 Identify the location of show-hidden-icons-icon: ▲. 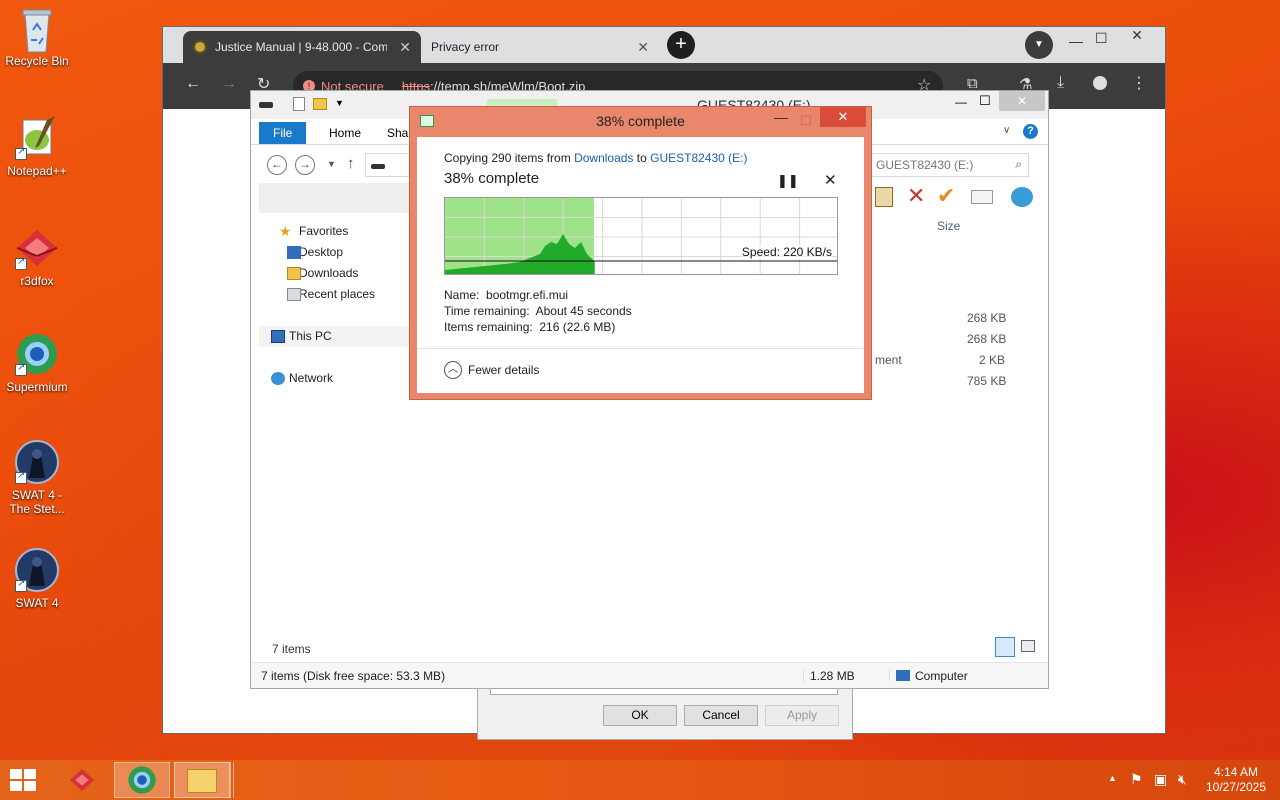
(1112, 778).